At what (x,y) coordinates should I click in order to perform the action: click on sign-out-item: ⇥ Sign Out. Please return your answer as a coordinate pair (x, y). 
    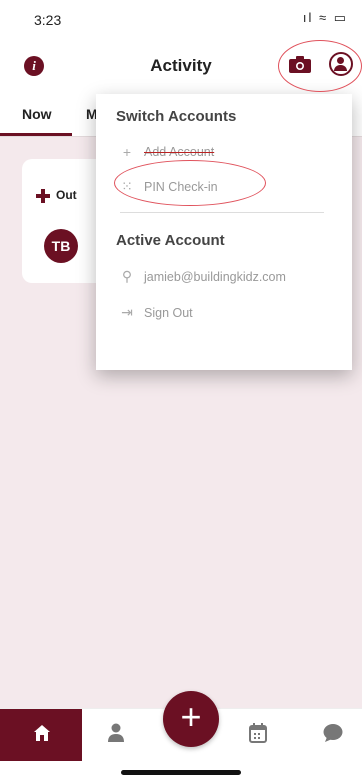
    Looking at the image, I should click on (156, 312).